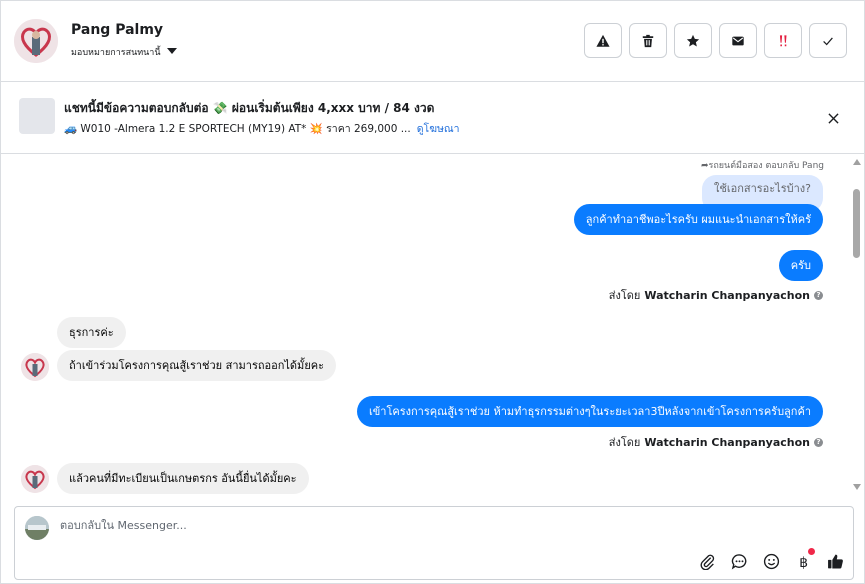 The image size is (865, 584). I want to click on contact-name: Pang Palmy, so click(117, 30).